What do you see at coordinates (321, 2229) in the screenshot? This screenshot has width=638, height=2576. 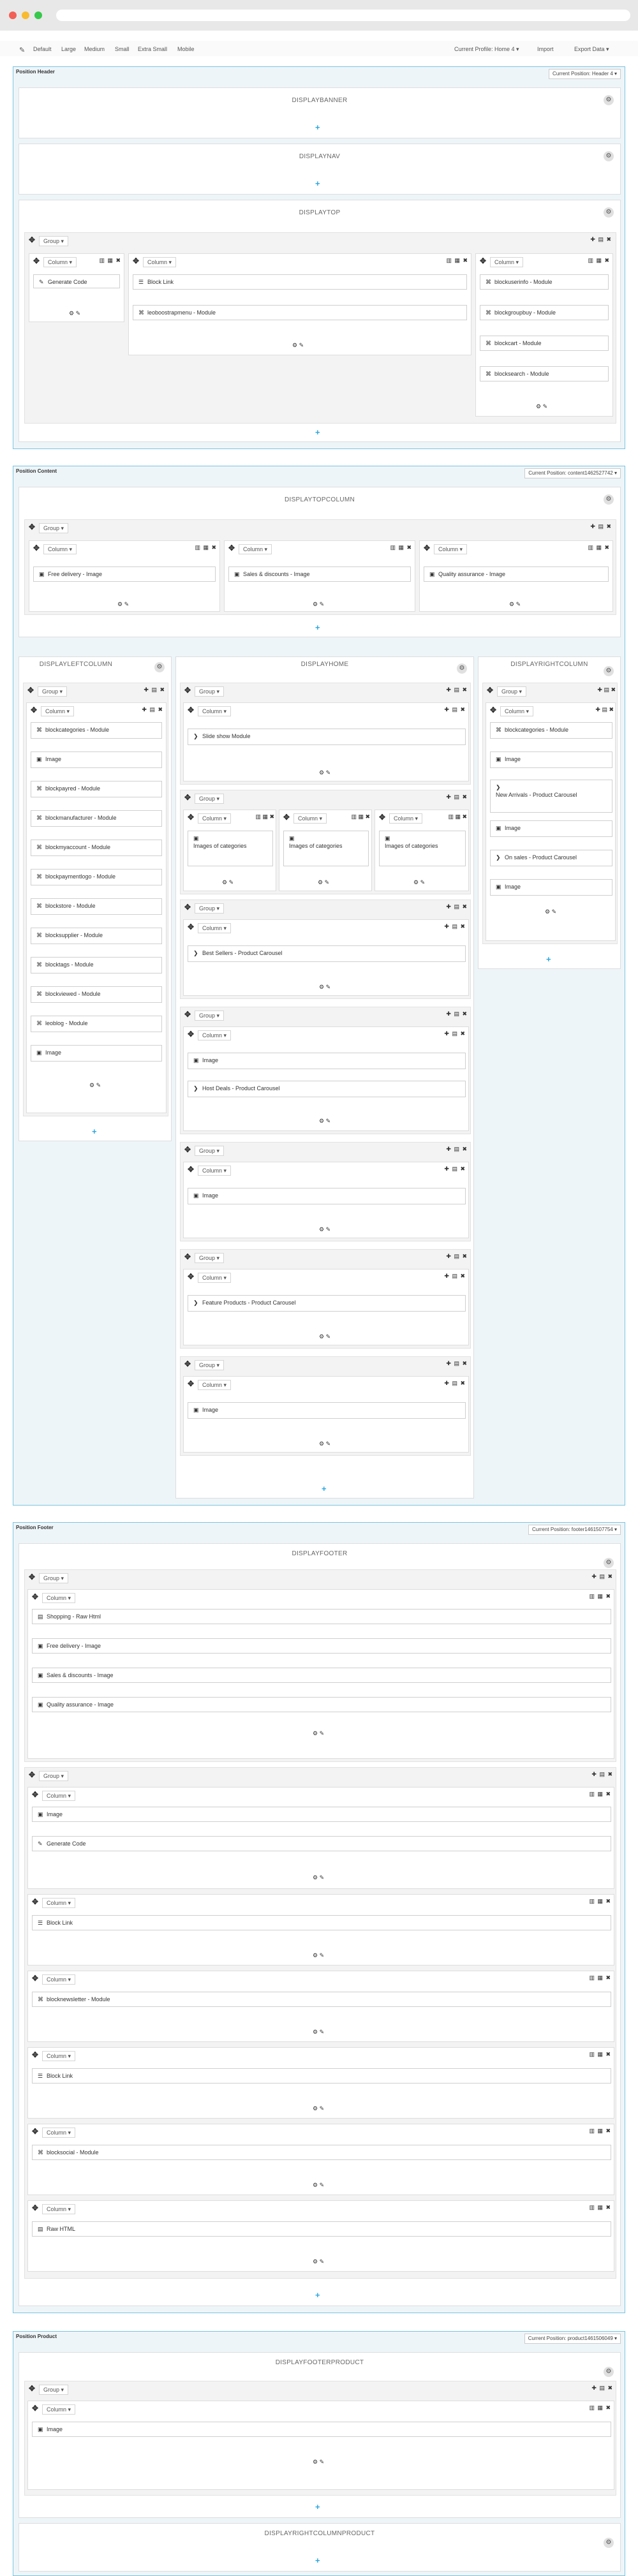 I see `module-widget: ▤ Raw HTML` at bounding box center [321, 2229].